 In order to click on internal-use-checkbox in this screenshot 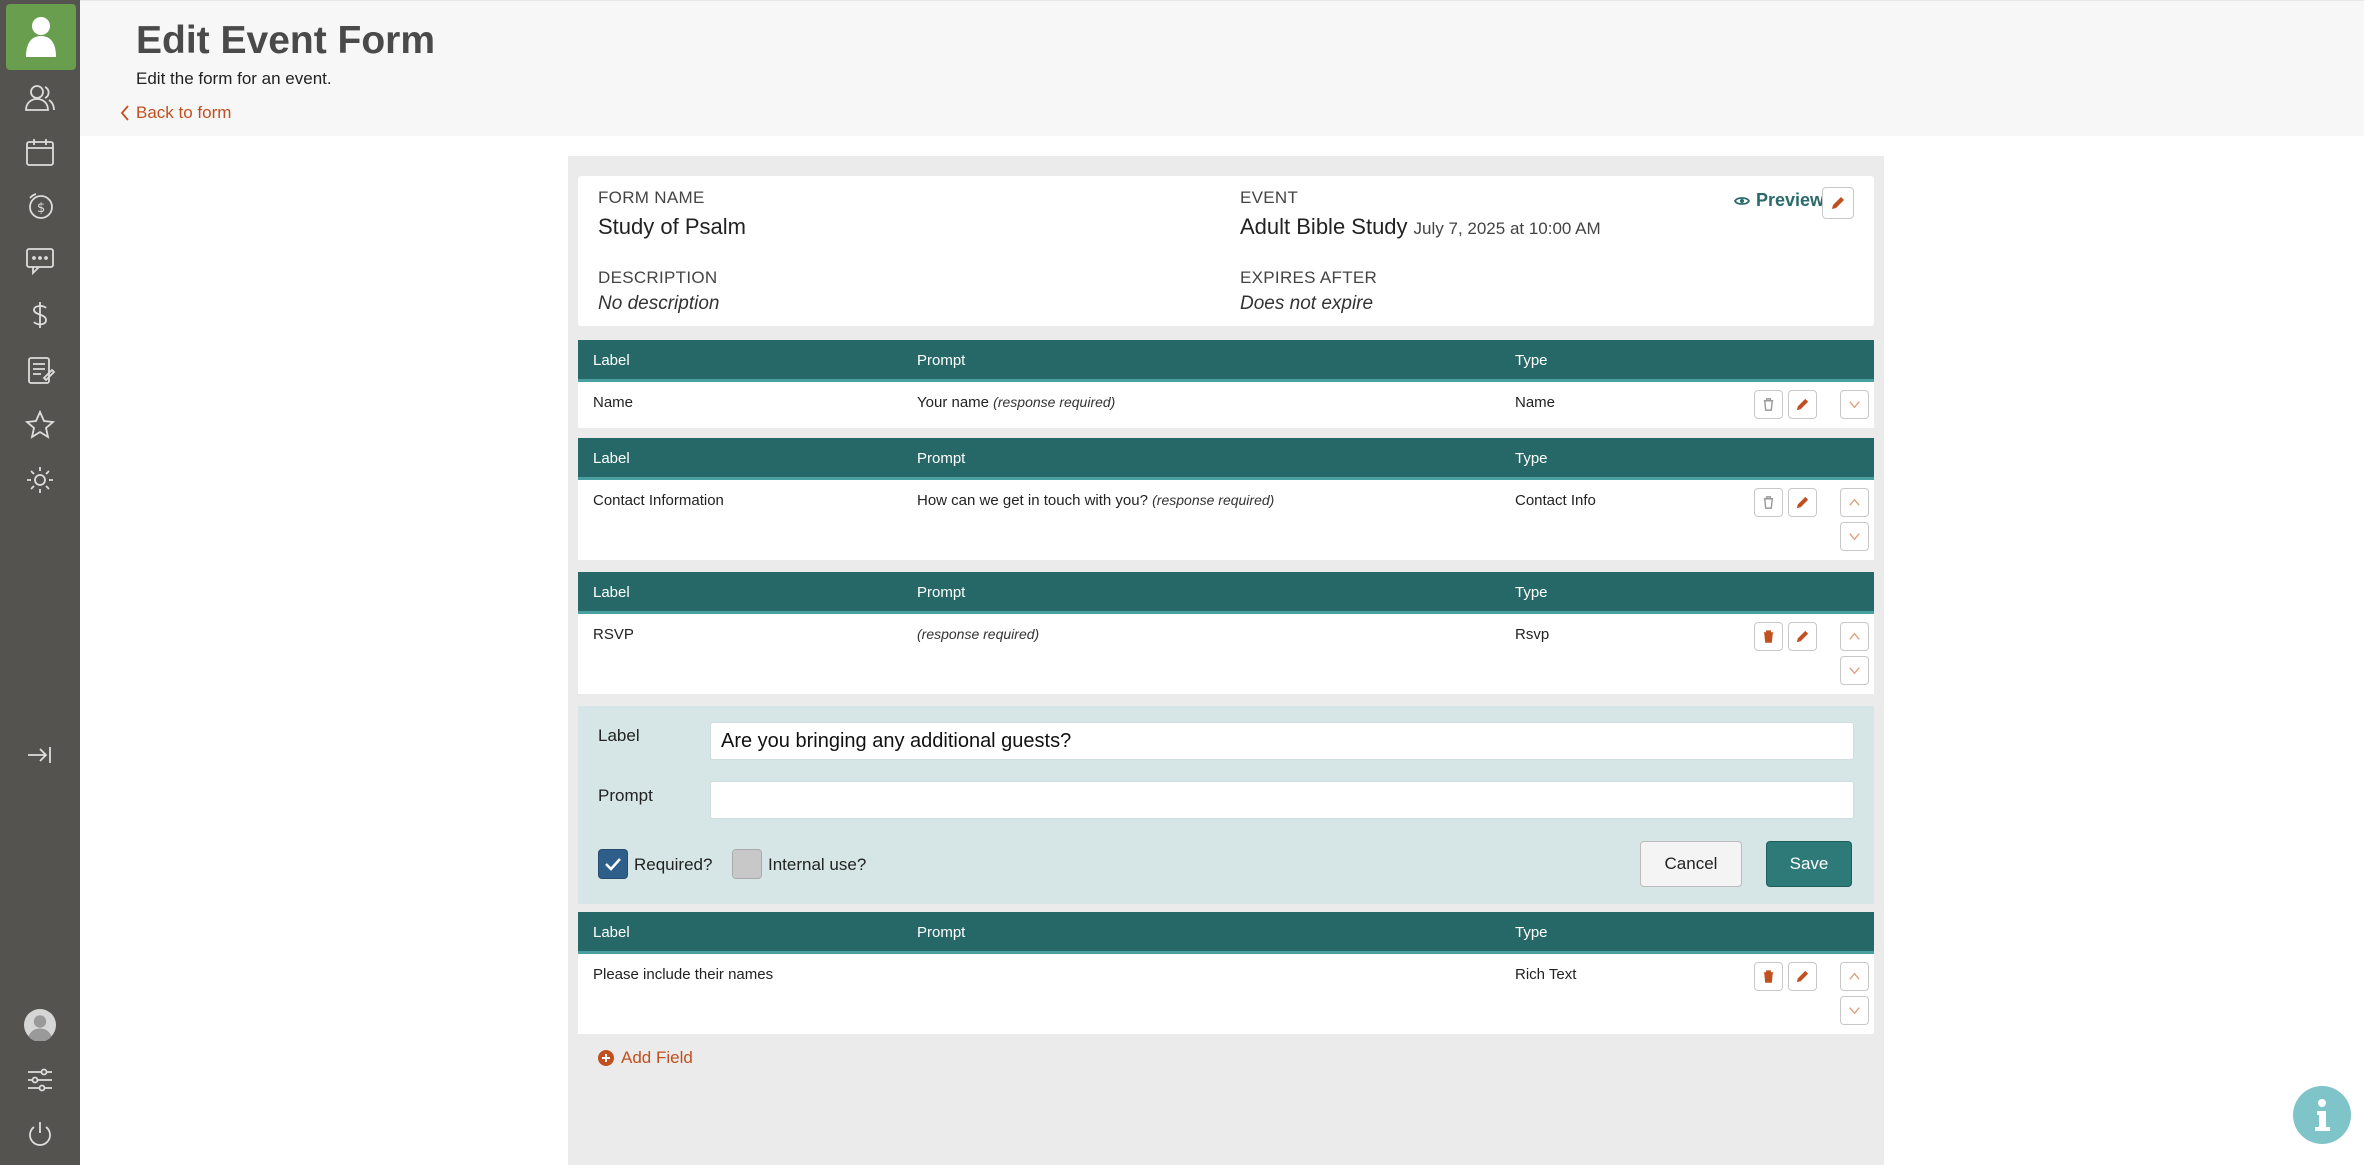, I will do `click(747, 864)`.